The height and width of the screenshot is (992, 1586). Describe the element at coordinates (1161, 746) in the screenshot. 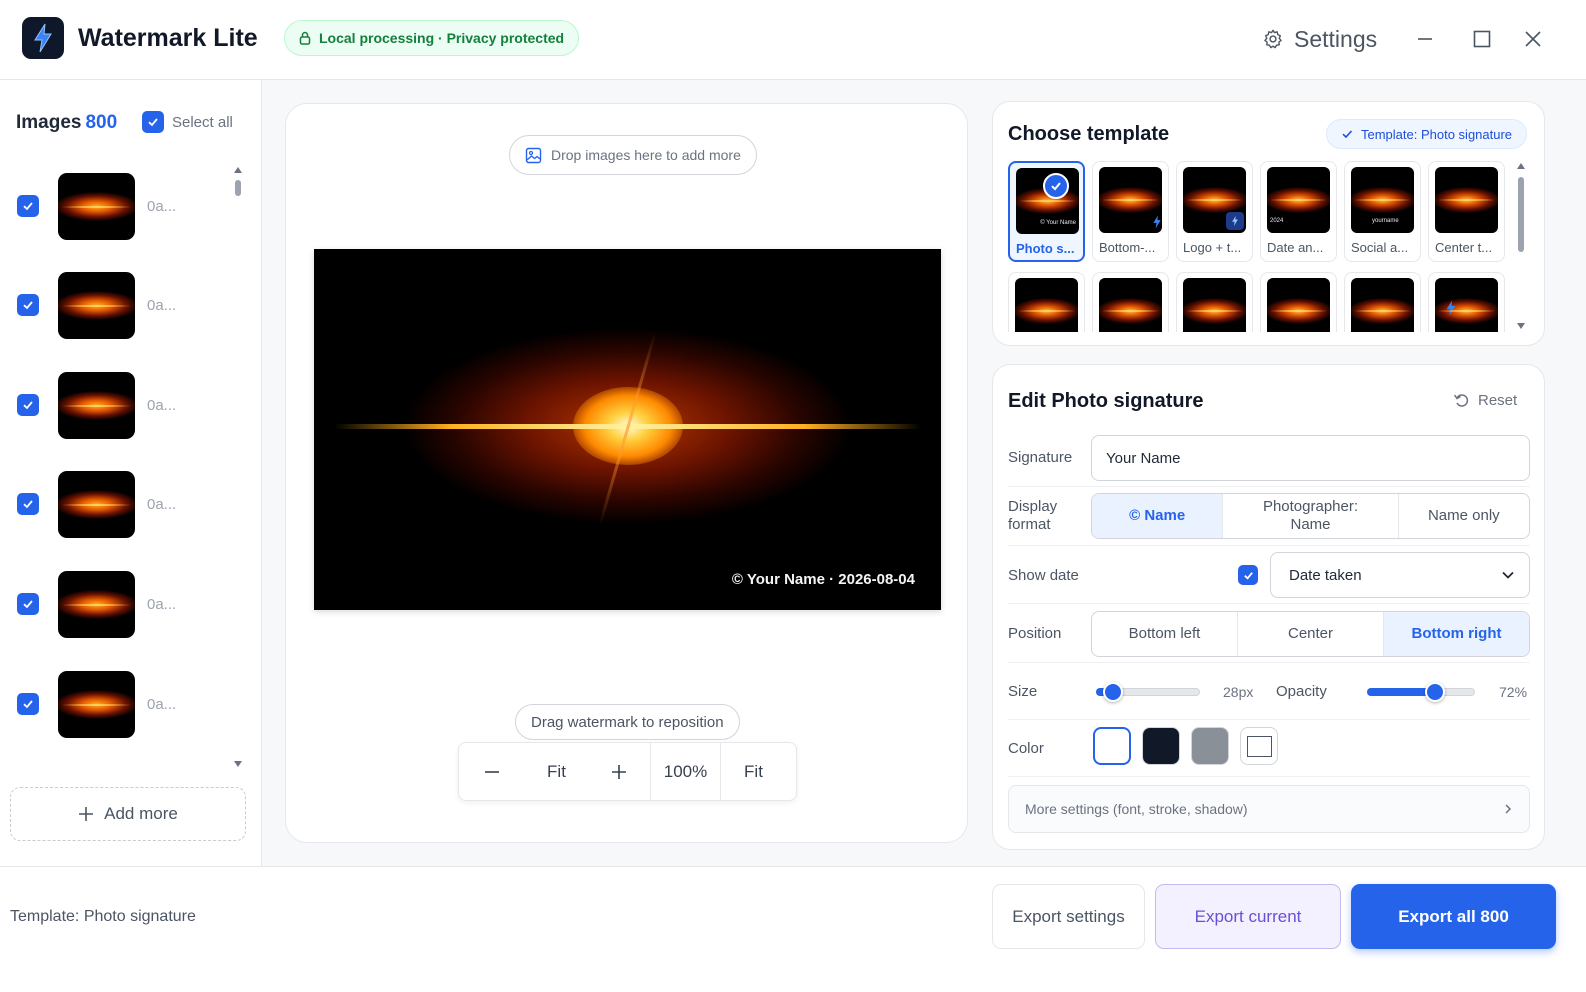

I see `color-swatch-black` at that location.